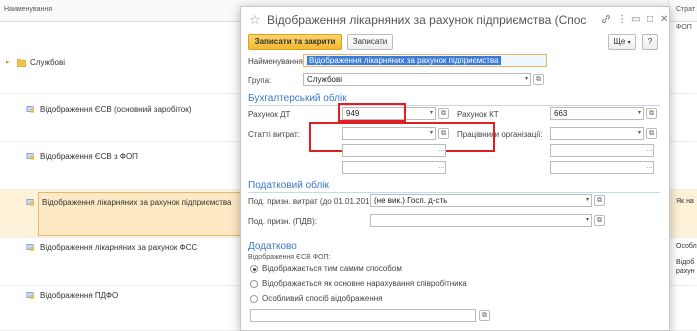  What do you see at coordinates (597, 113) in the screenshot?
I see `credit-account-field: 663` at bounding box center [597, 113].